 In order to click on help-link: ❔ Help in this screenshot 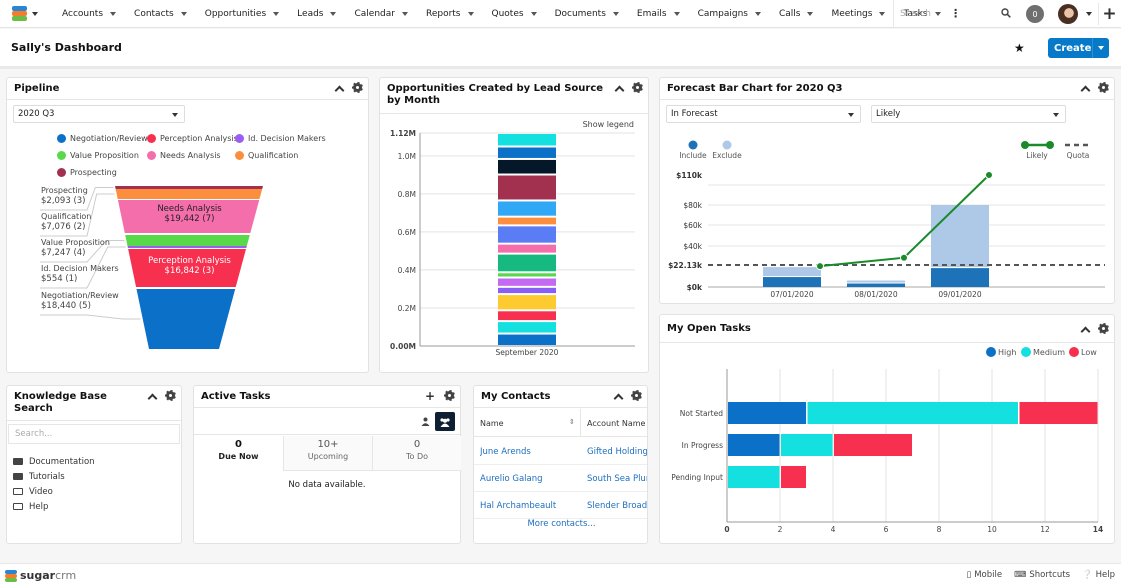, I will do `click(1098, 575)`.